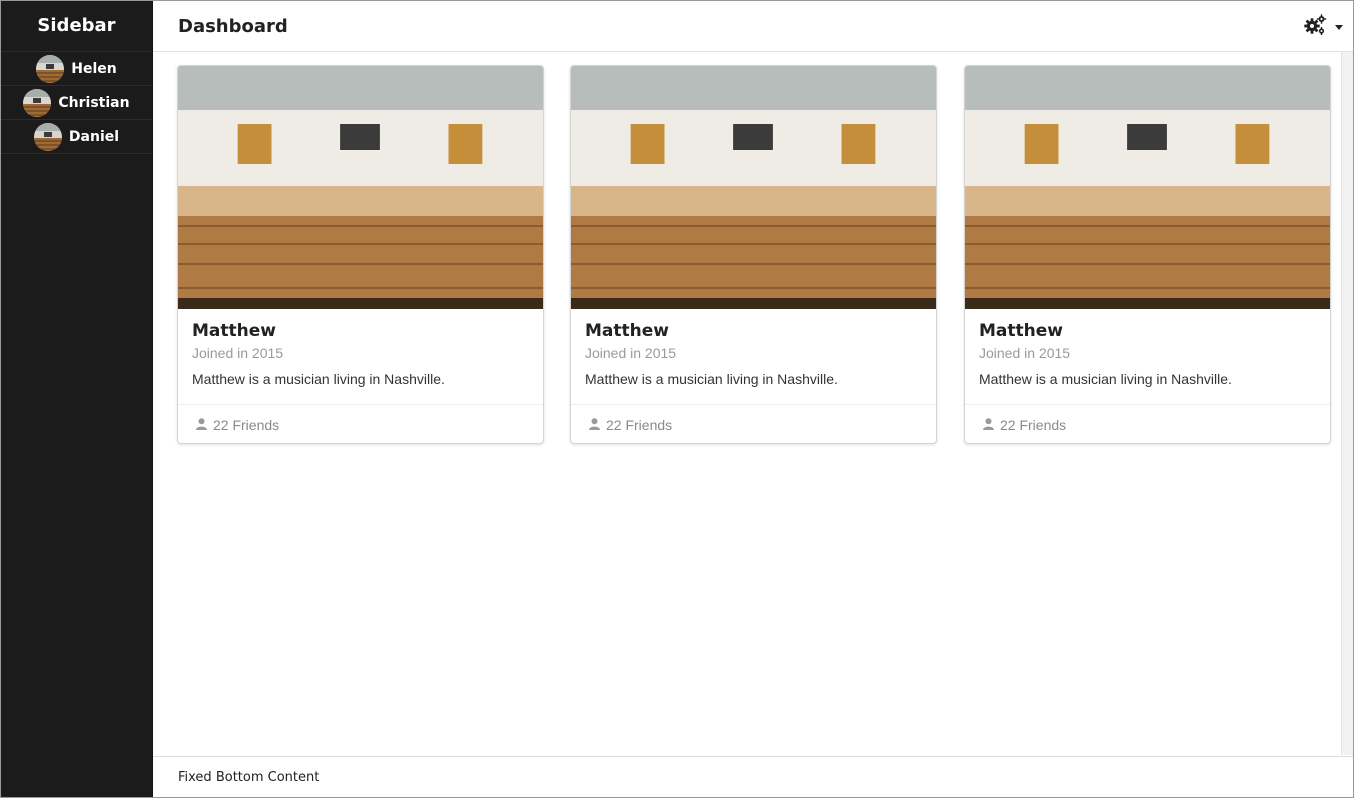 The image size is (1354, 798). I want to click on caret-down-icon, so click(1339, 27).